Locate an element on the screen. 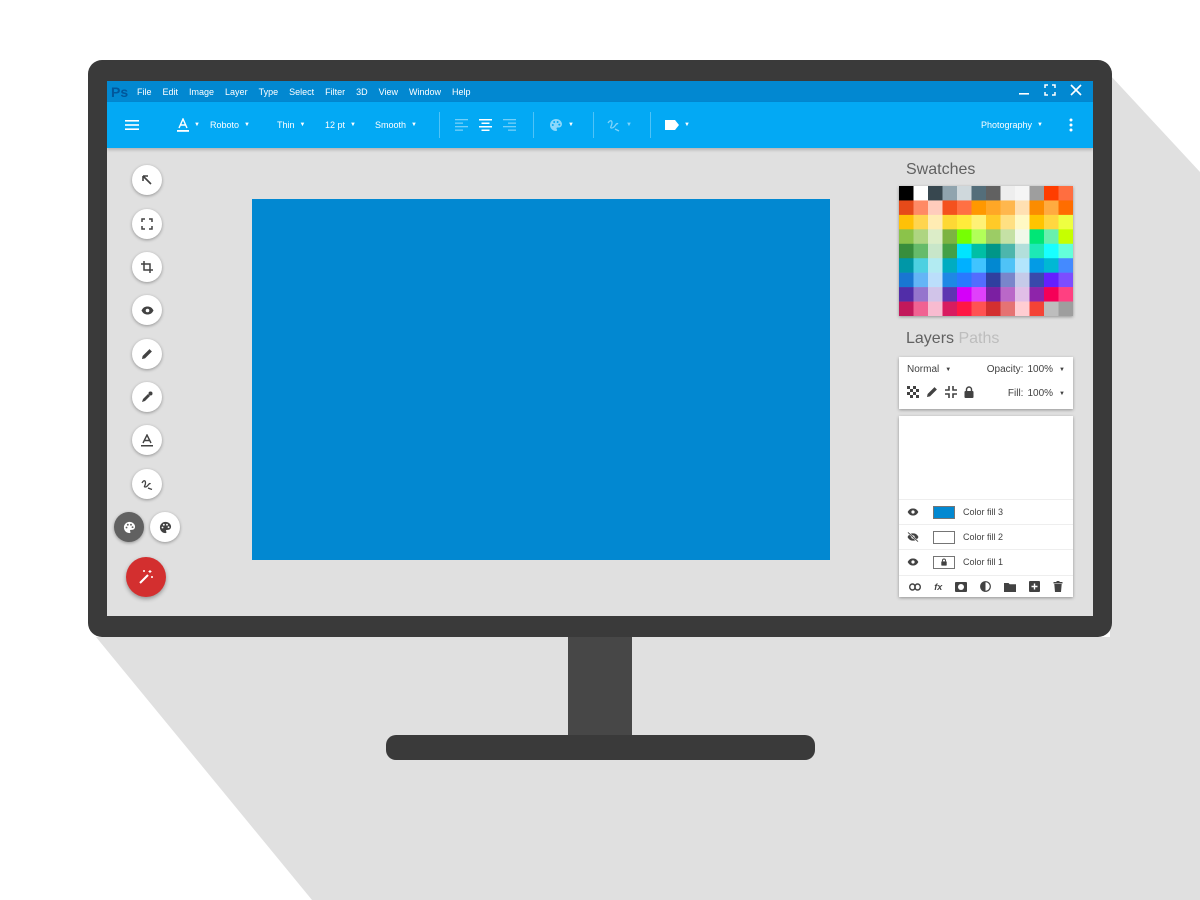 Image resolution: width=1200 pixels, height=900 pixels. warp-text-dropdown: ▼ is located at coordinates (619, 125).